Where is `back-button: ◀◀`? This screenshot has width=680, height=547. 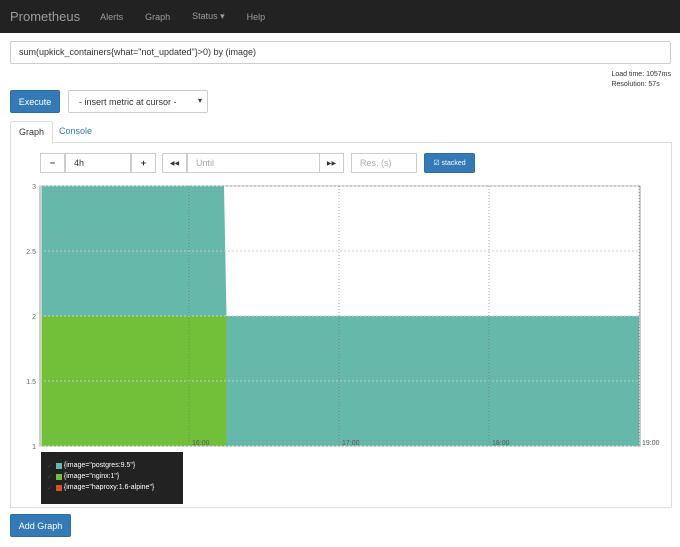 back-button: ◀◀ is located at coordinates (174, 163).